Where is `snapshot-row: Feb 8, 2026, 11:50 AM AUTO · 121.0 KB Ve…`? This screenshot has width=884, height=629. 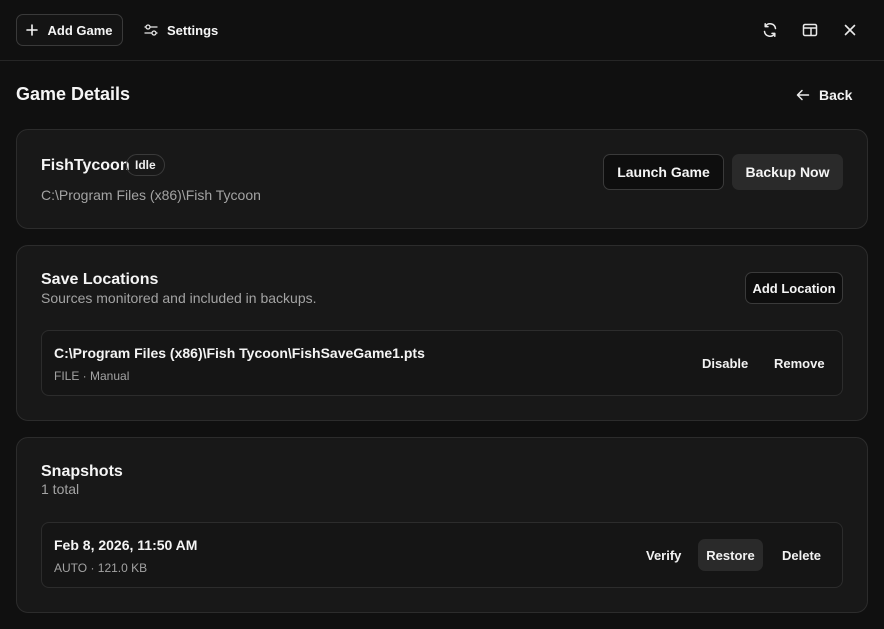
snapshot-row: Feb 8, 2026, 11:50 AM AUTO · 121.0 KB Ve… is located at coordinates (442, 555).